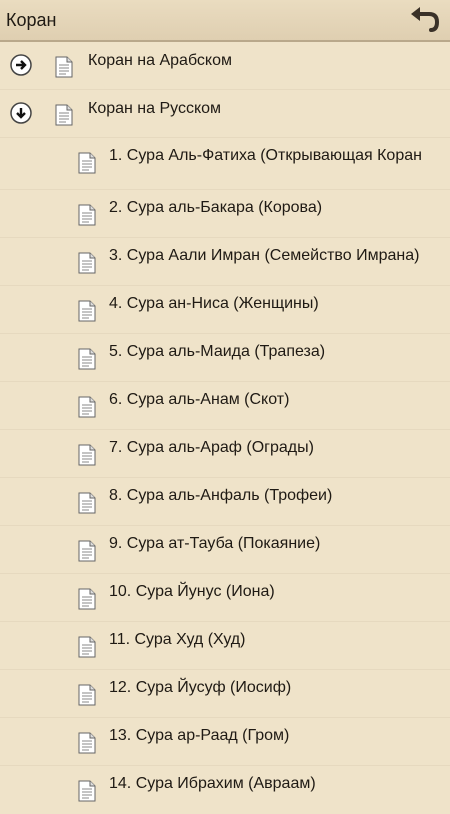 The width and height of the screenshot is (450, 814). Describe the element at coordinates (21, 65) in the screenshot. I see `arrow-right-circle-icon` at that location.